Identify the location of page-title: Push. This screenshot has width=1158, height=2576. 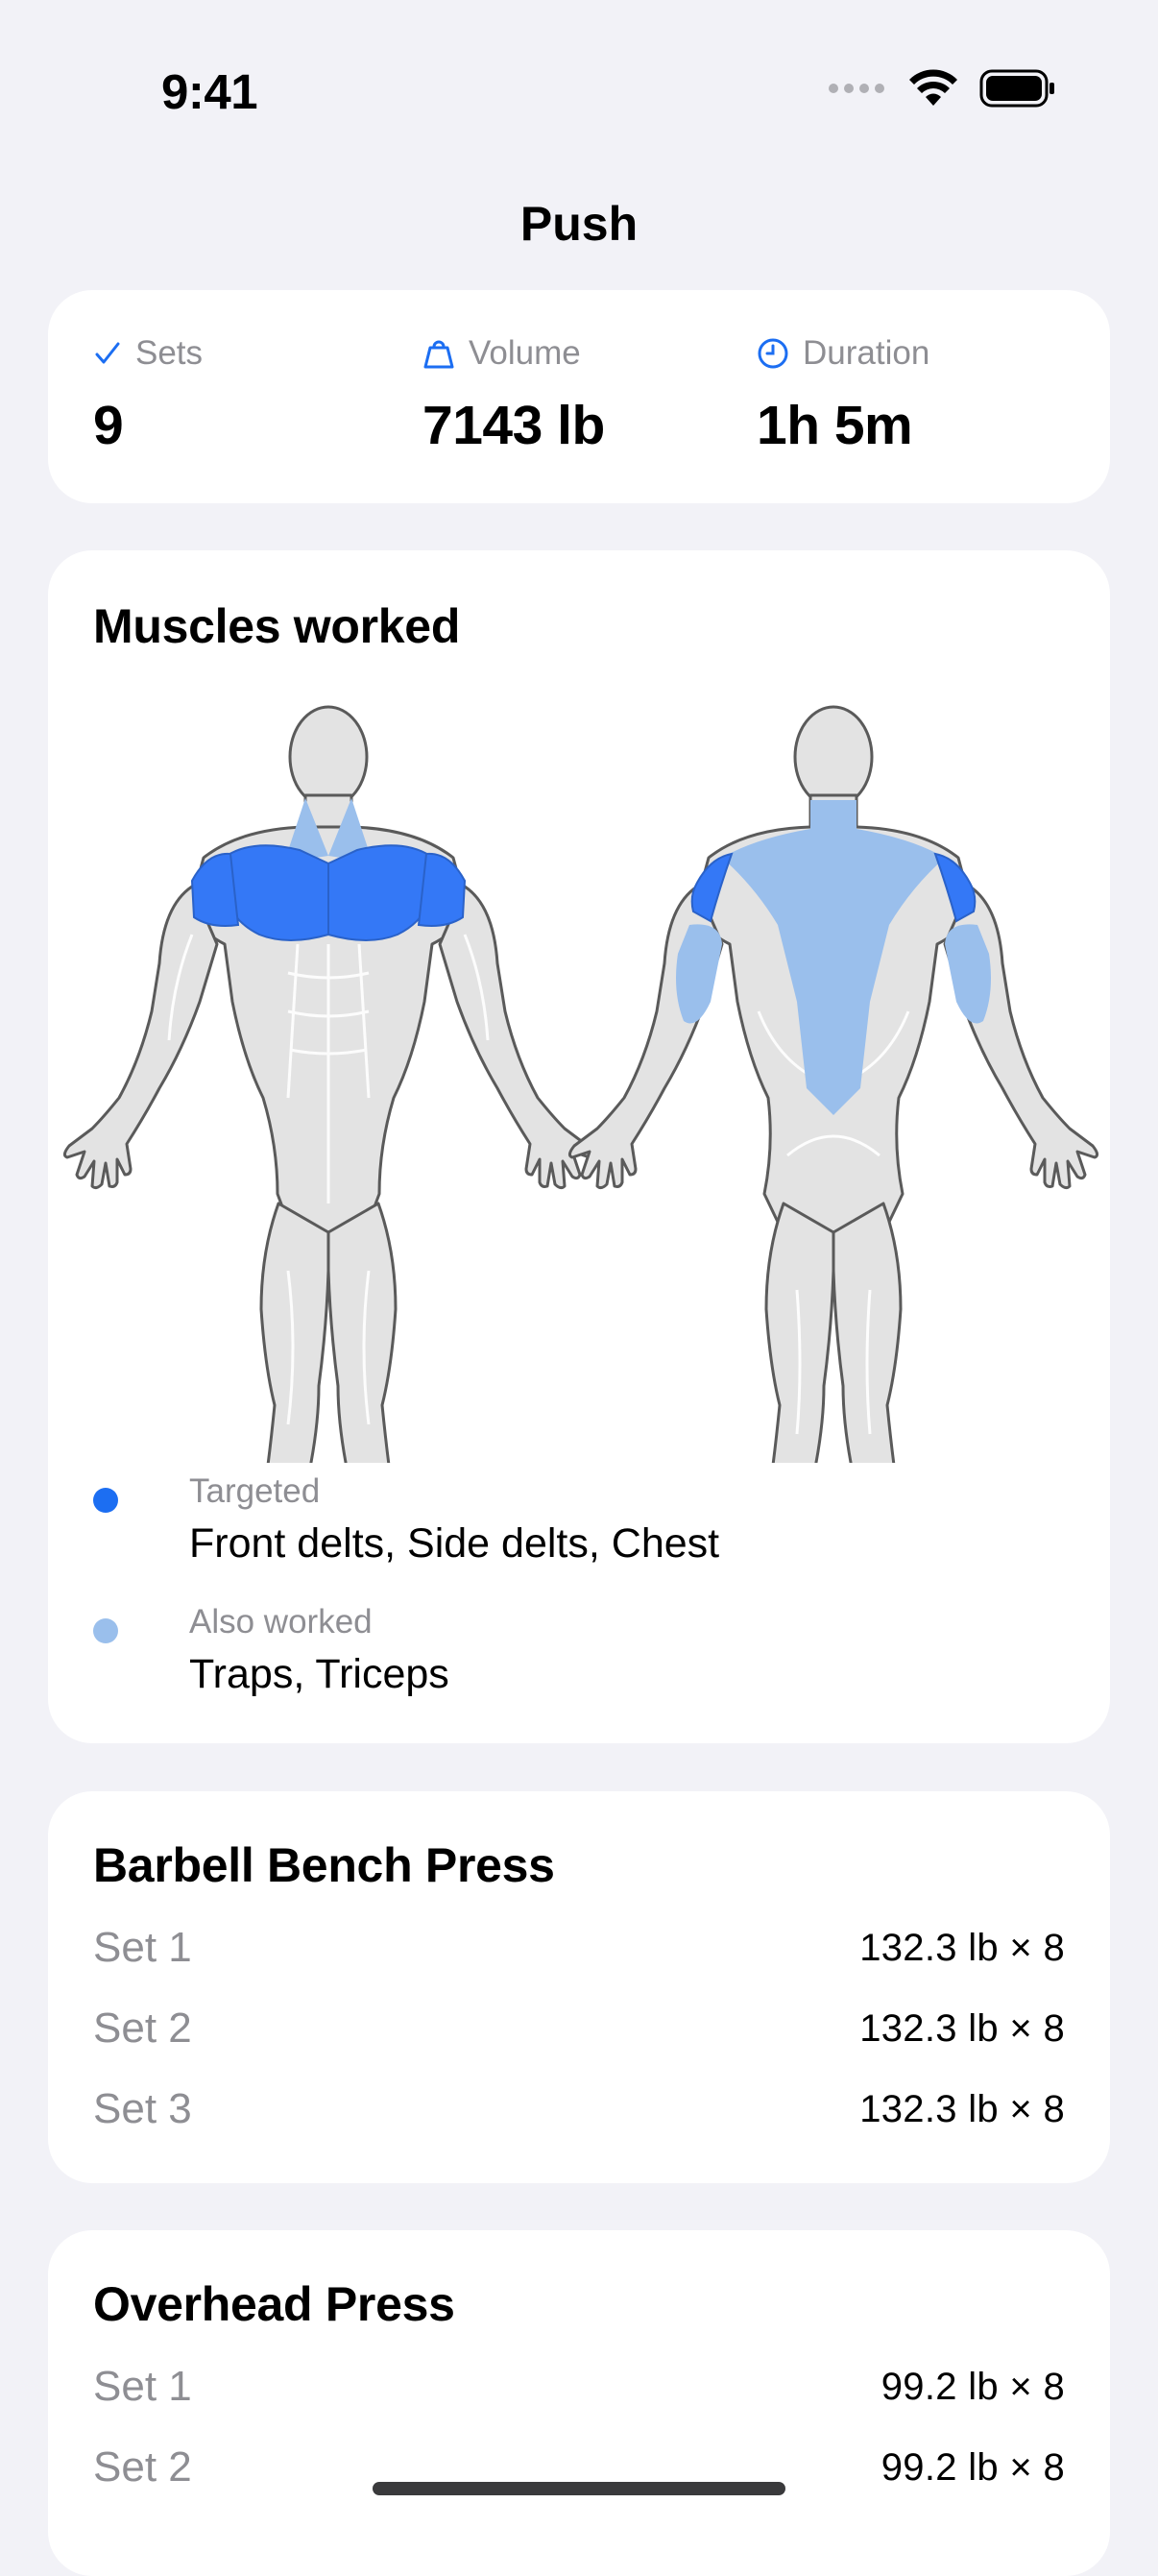
(579, 224).